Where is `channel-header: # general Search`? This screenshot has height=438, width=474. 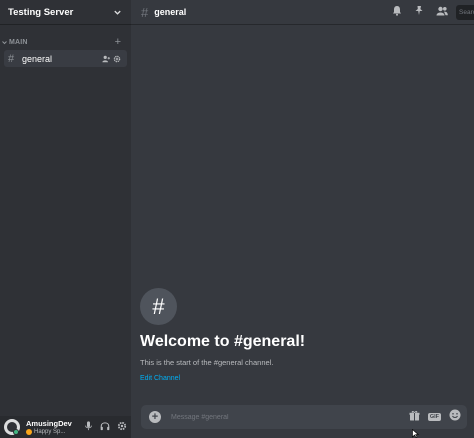 channel-header: # general Search is located at coordinates (302, 12).